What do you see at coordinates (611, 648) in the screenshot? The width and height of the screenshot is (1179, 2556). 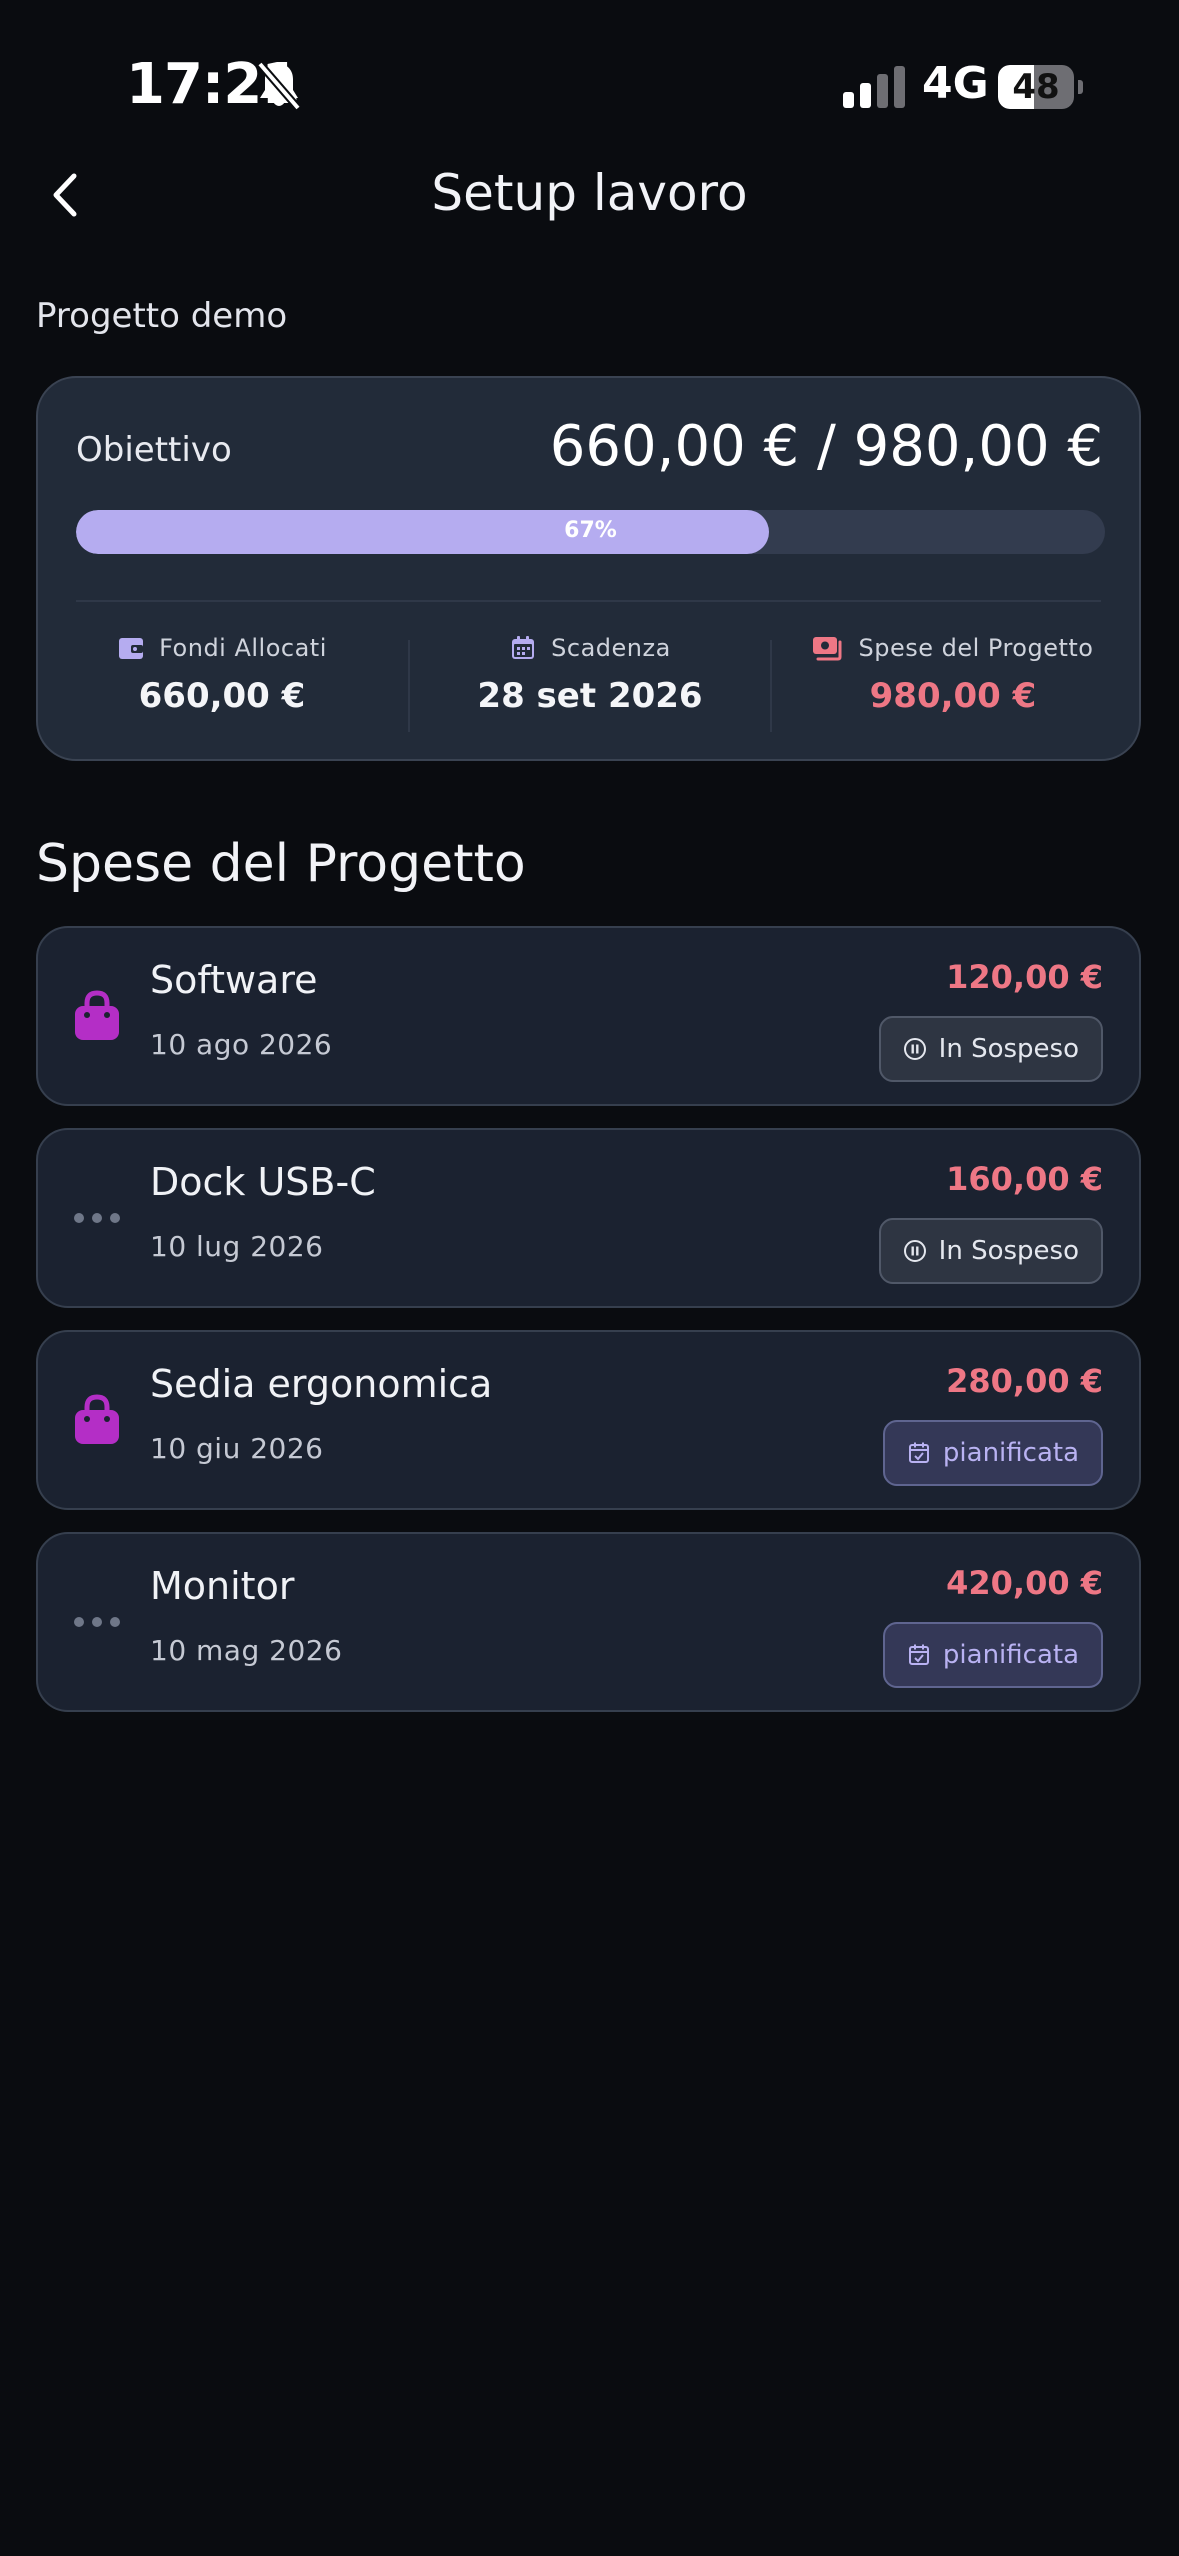 I see `stat-label: Scadenza` at bounding box center [611, 648].